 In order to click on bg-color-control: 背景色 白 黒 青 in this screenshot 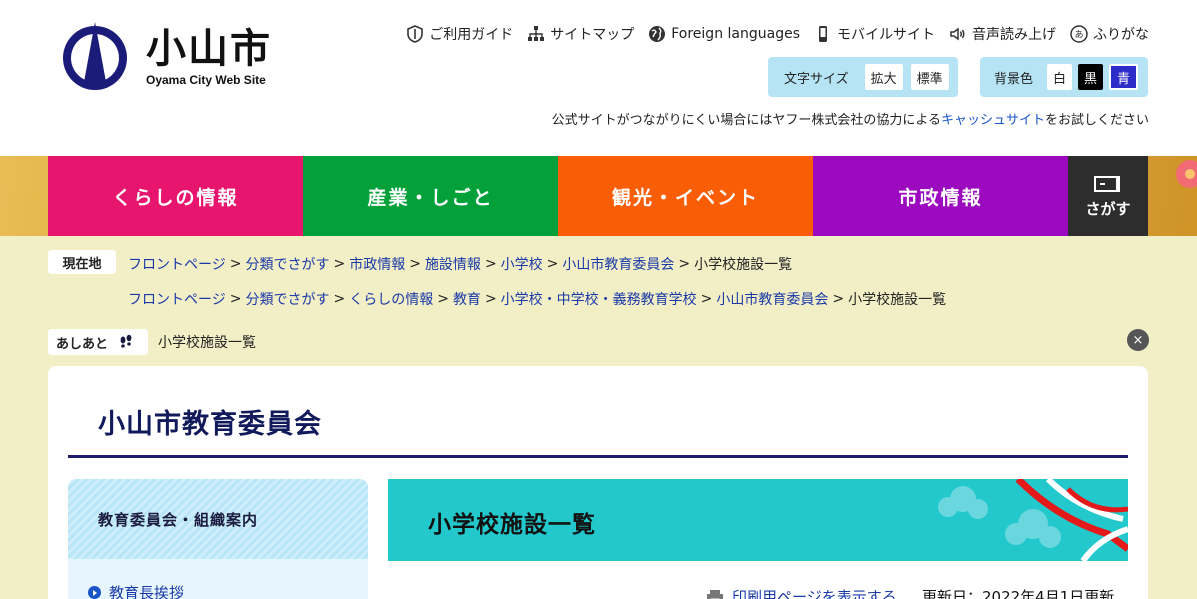, I will do `click(1064, 77)`.